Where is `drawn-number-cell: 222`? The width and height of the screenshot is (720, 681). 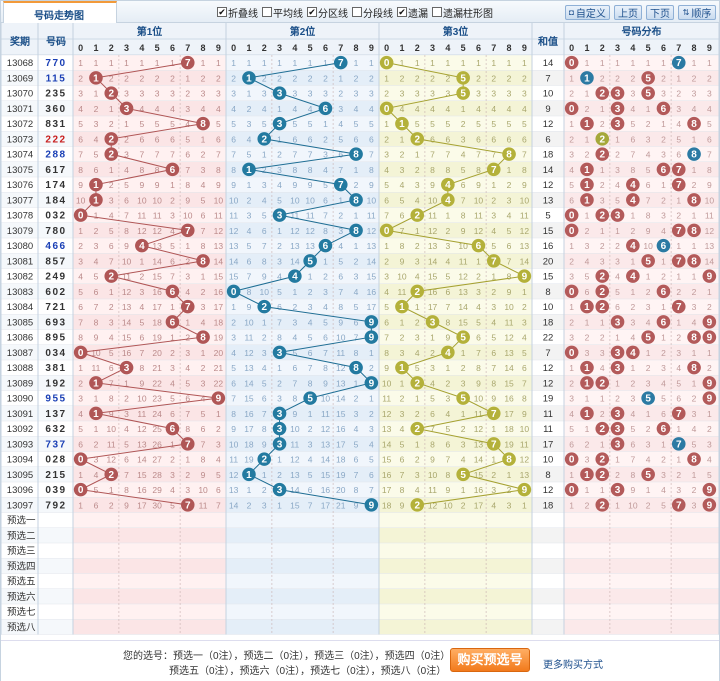 drawn-number-cell: 222 is located at coordinates (55, 139).